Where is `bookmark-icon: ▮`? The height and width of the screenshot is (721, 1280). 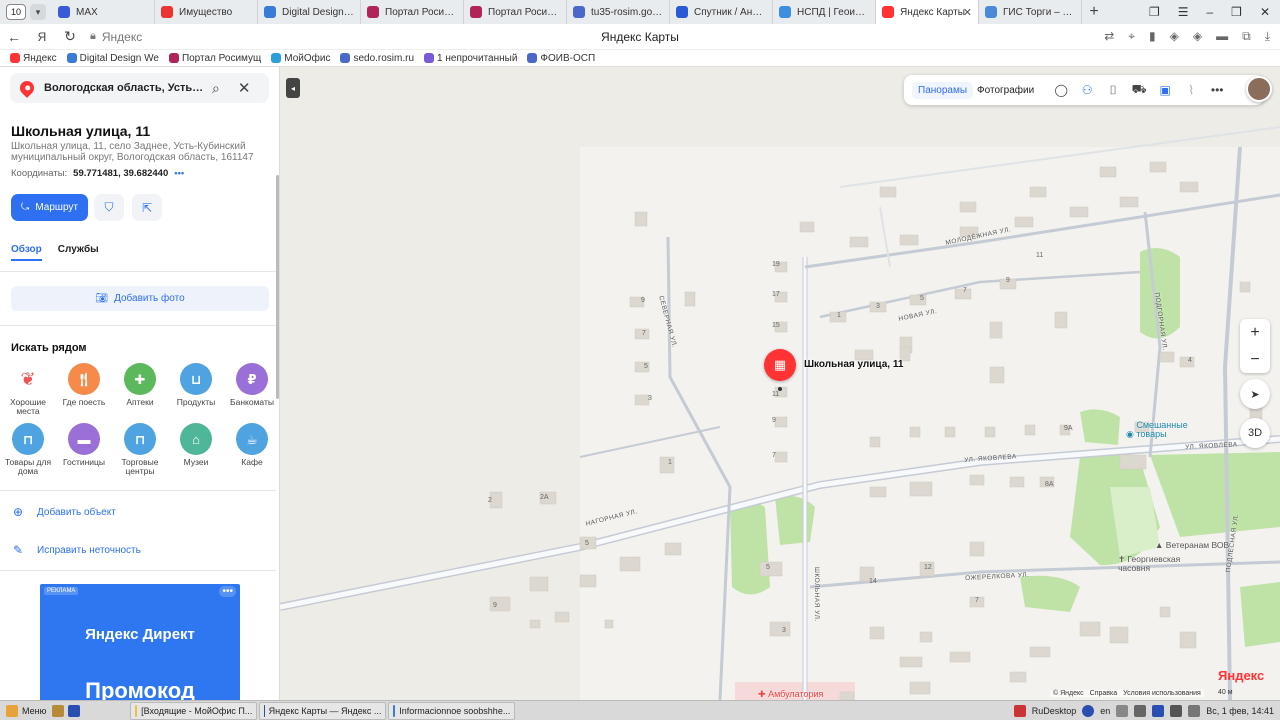 bookmark-icon: ▮ is located at coordinates (1152, 36).